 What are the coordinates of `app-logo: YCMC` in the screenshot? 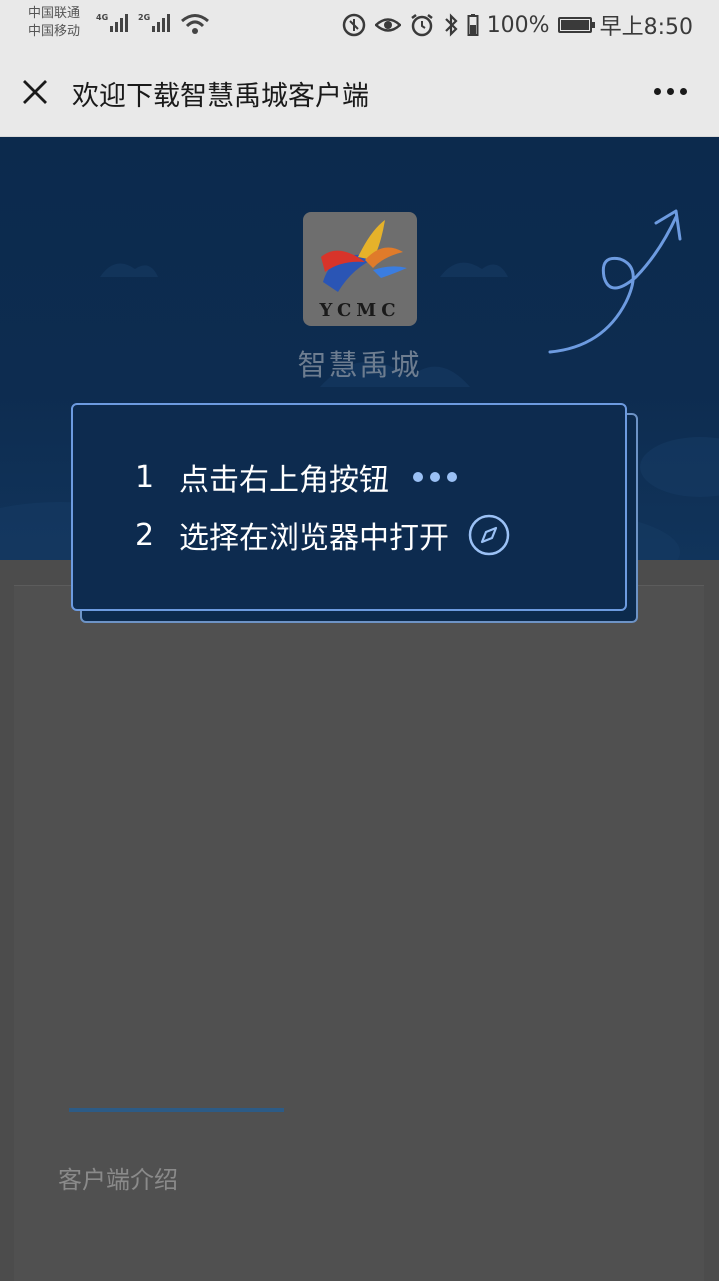 It's located at (360, 269).